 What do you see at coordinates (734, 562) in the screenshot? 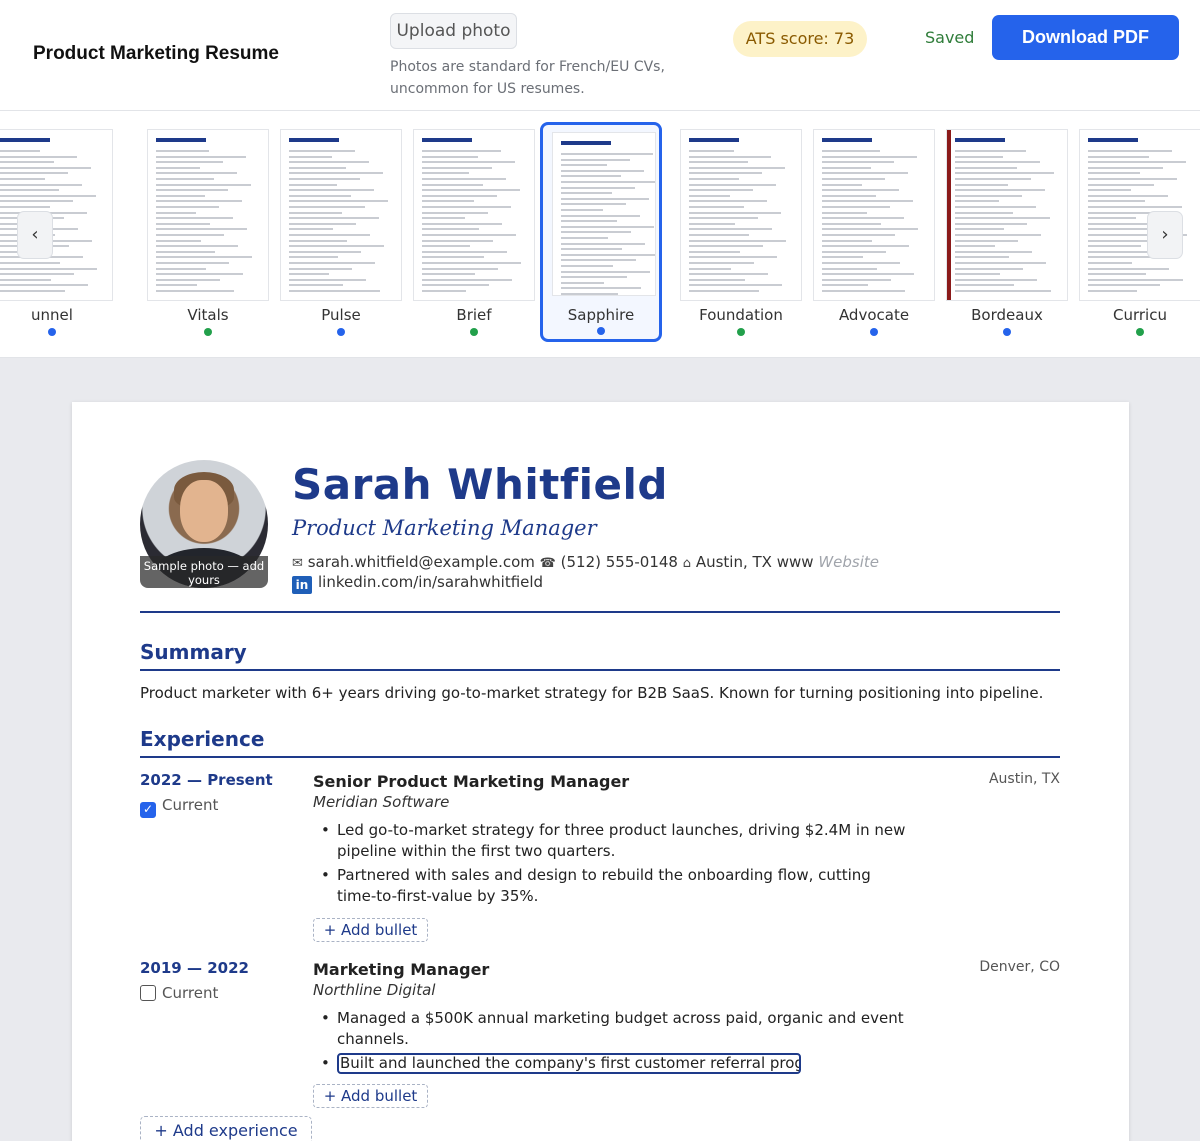
I see `location-field: Austin, TX` at bounding box center [734, 562].